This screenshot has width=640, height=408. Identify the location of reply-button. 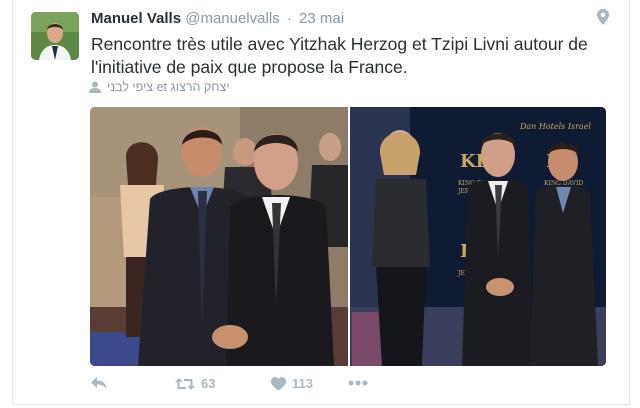
(99, 383).